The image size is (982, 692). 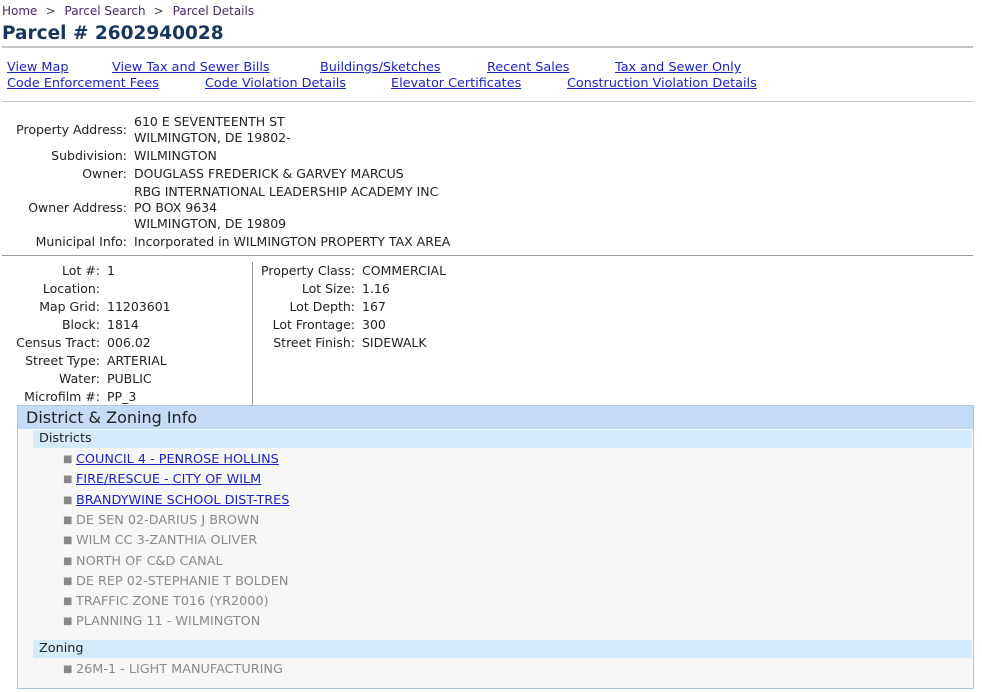 I want to click on map-grid-label: Map Grid:, so click(x=69, y=306).